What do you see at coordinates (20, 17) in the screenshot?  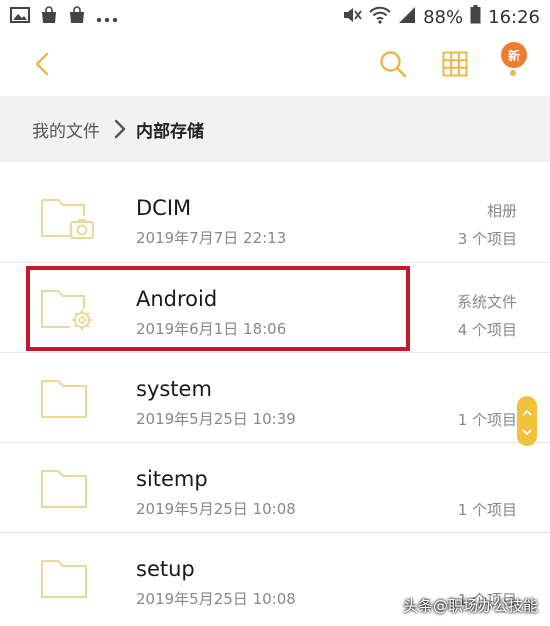 I see `image-icon` at bounding box center [20, 17].